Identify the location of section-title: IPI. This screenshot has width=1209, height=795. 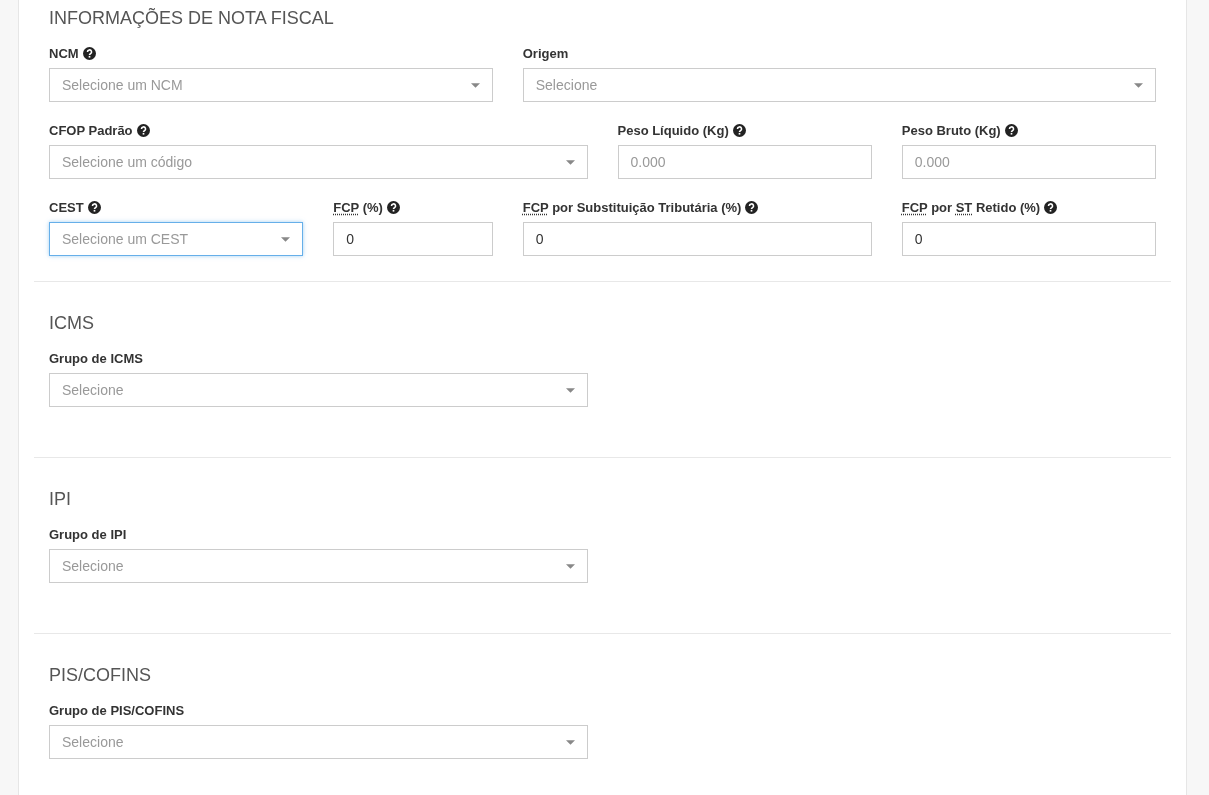
(60, 499).